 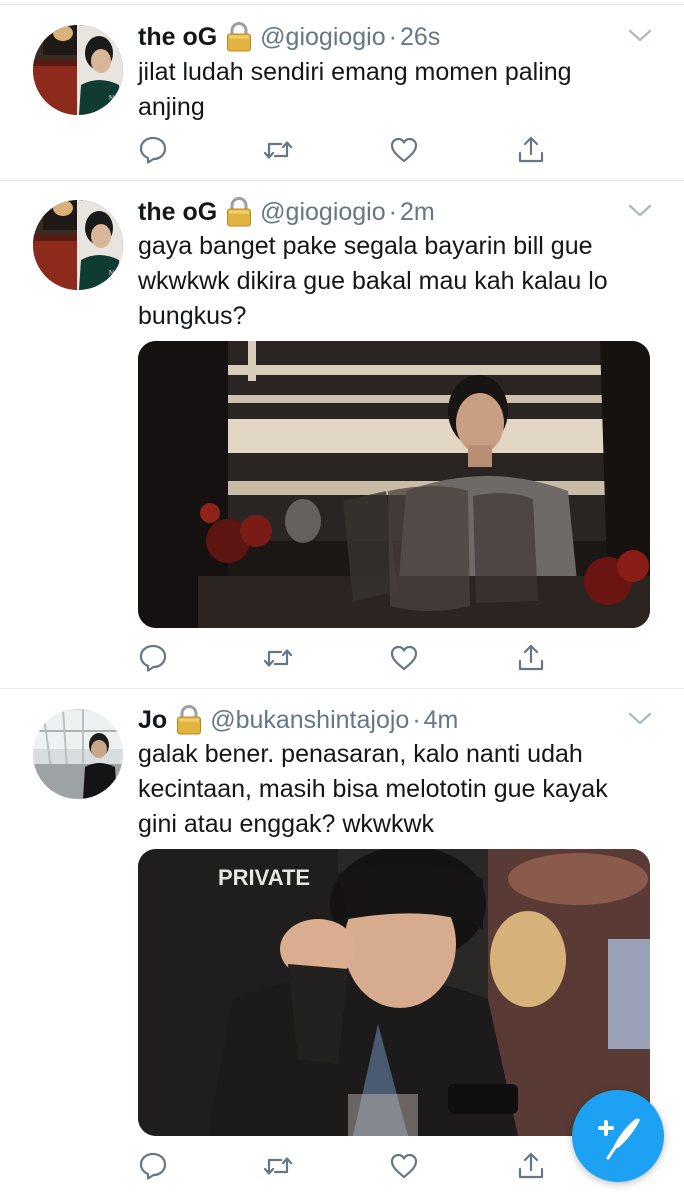 I want to click on tweet-text-line: anjing, so click(x=171, y=107).